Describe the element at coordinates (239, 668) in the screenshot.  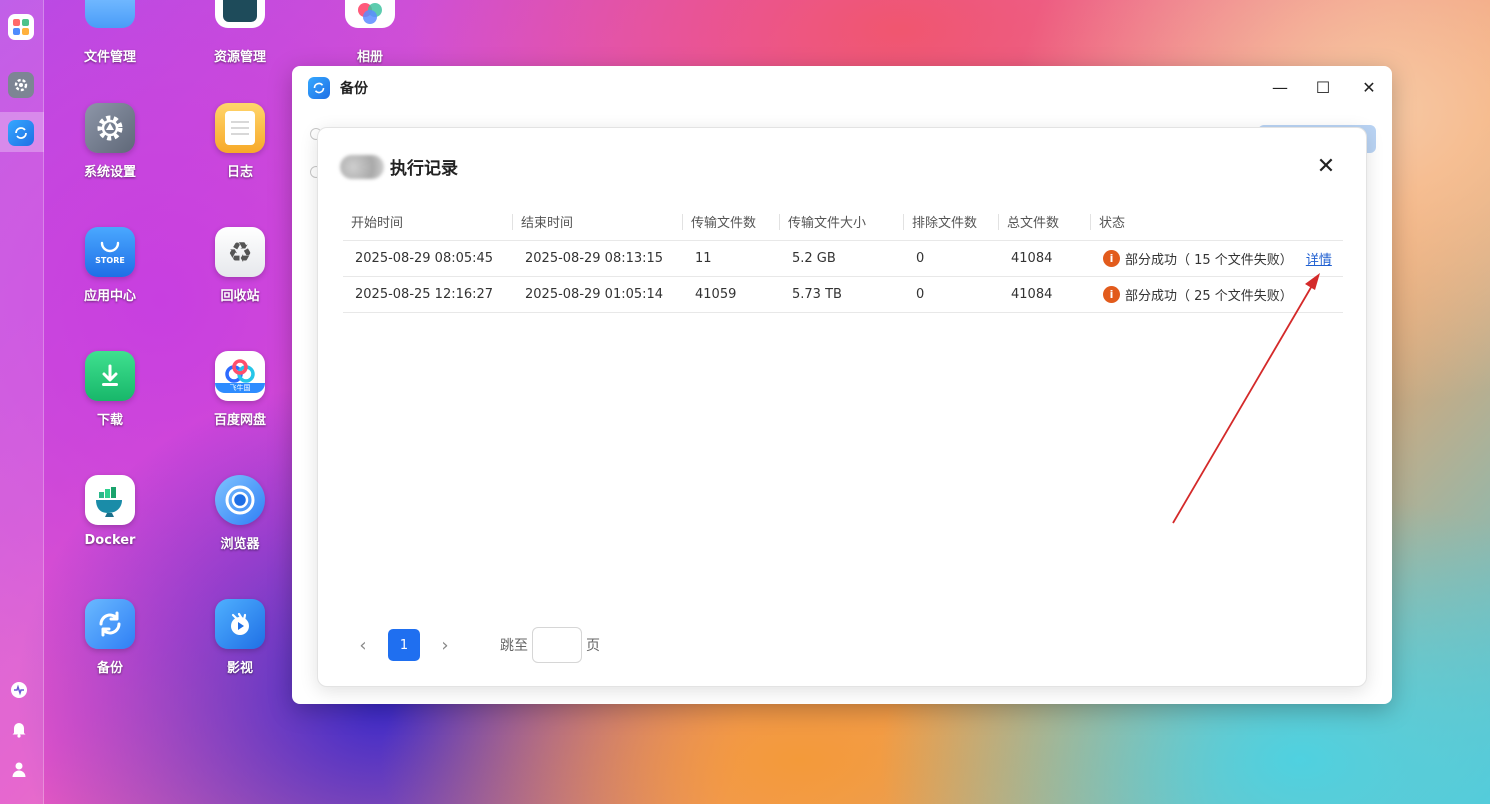
I see `desktop-icon-label: 影视` at that location.